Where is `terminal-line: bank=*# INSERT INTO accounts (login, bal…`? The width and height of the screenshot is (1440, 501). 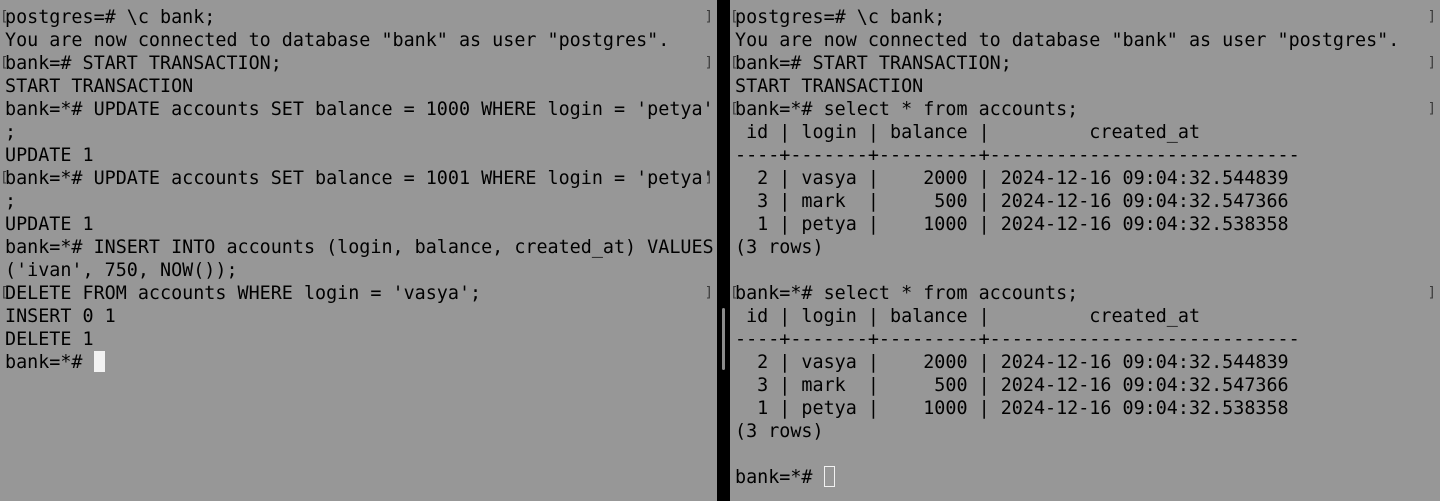
terminal-line: bank=*# INSERT INTO accounts (login, bal… is located at coordinates (359, 247).